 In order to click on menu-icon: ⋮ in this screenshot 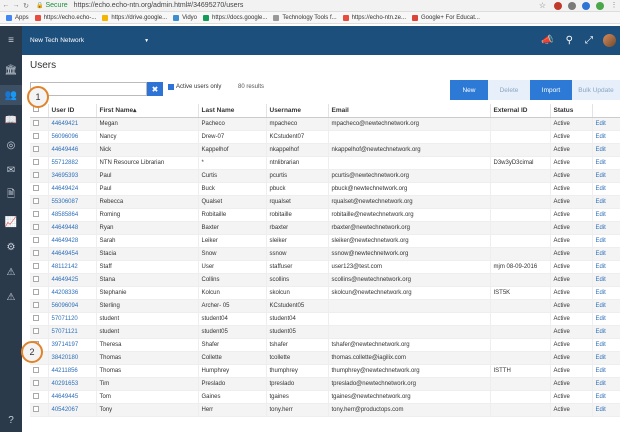, I will do `click(614, 5)`.